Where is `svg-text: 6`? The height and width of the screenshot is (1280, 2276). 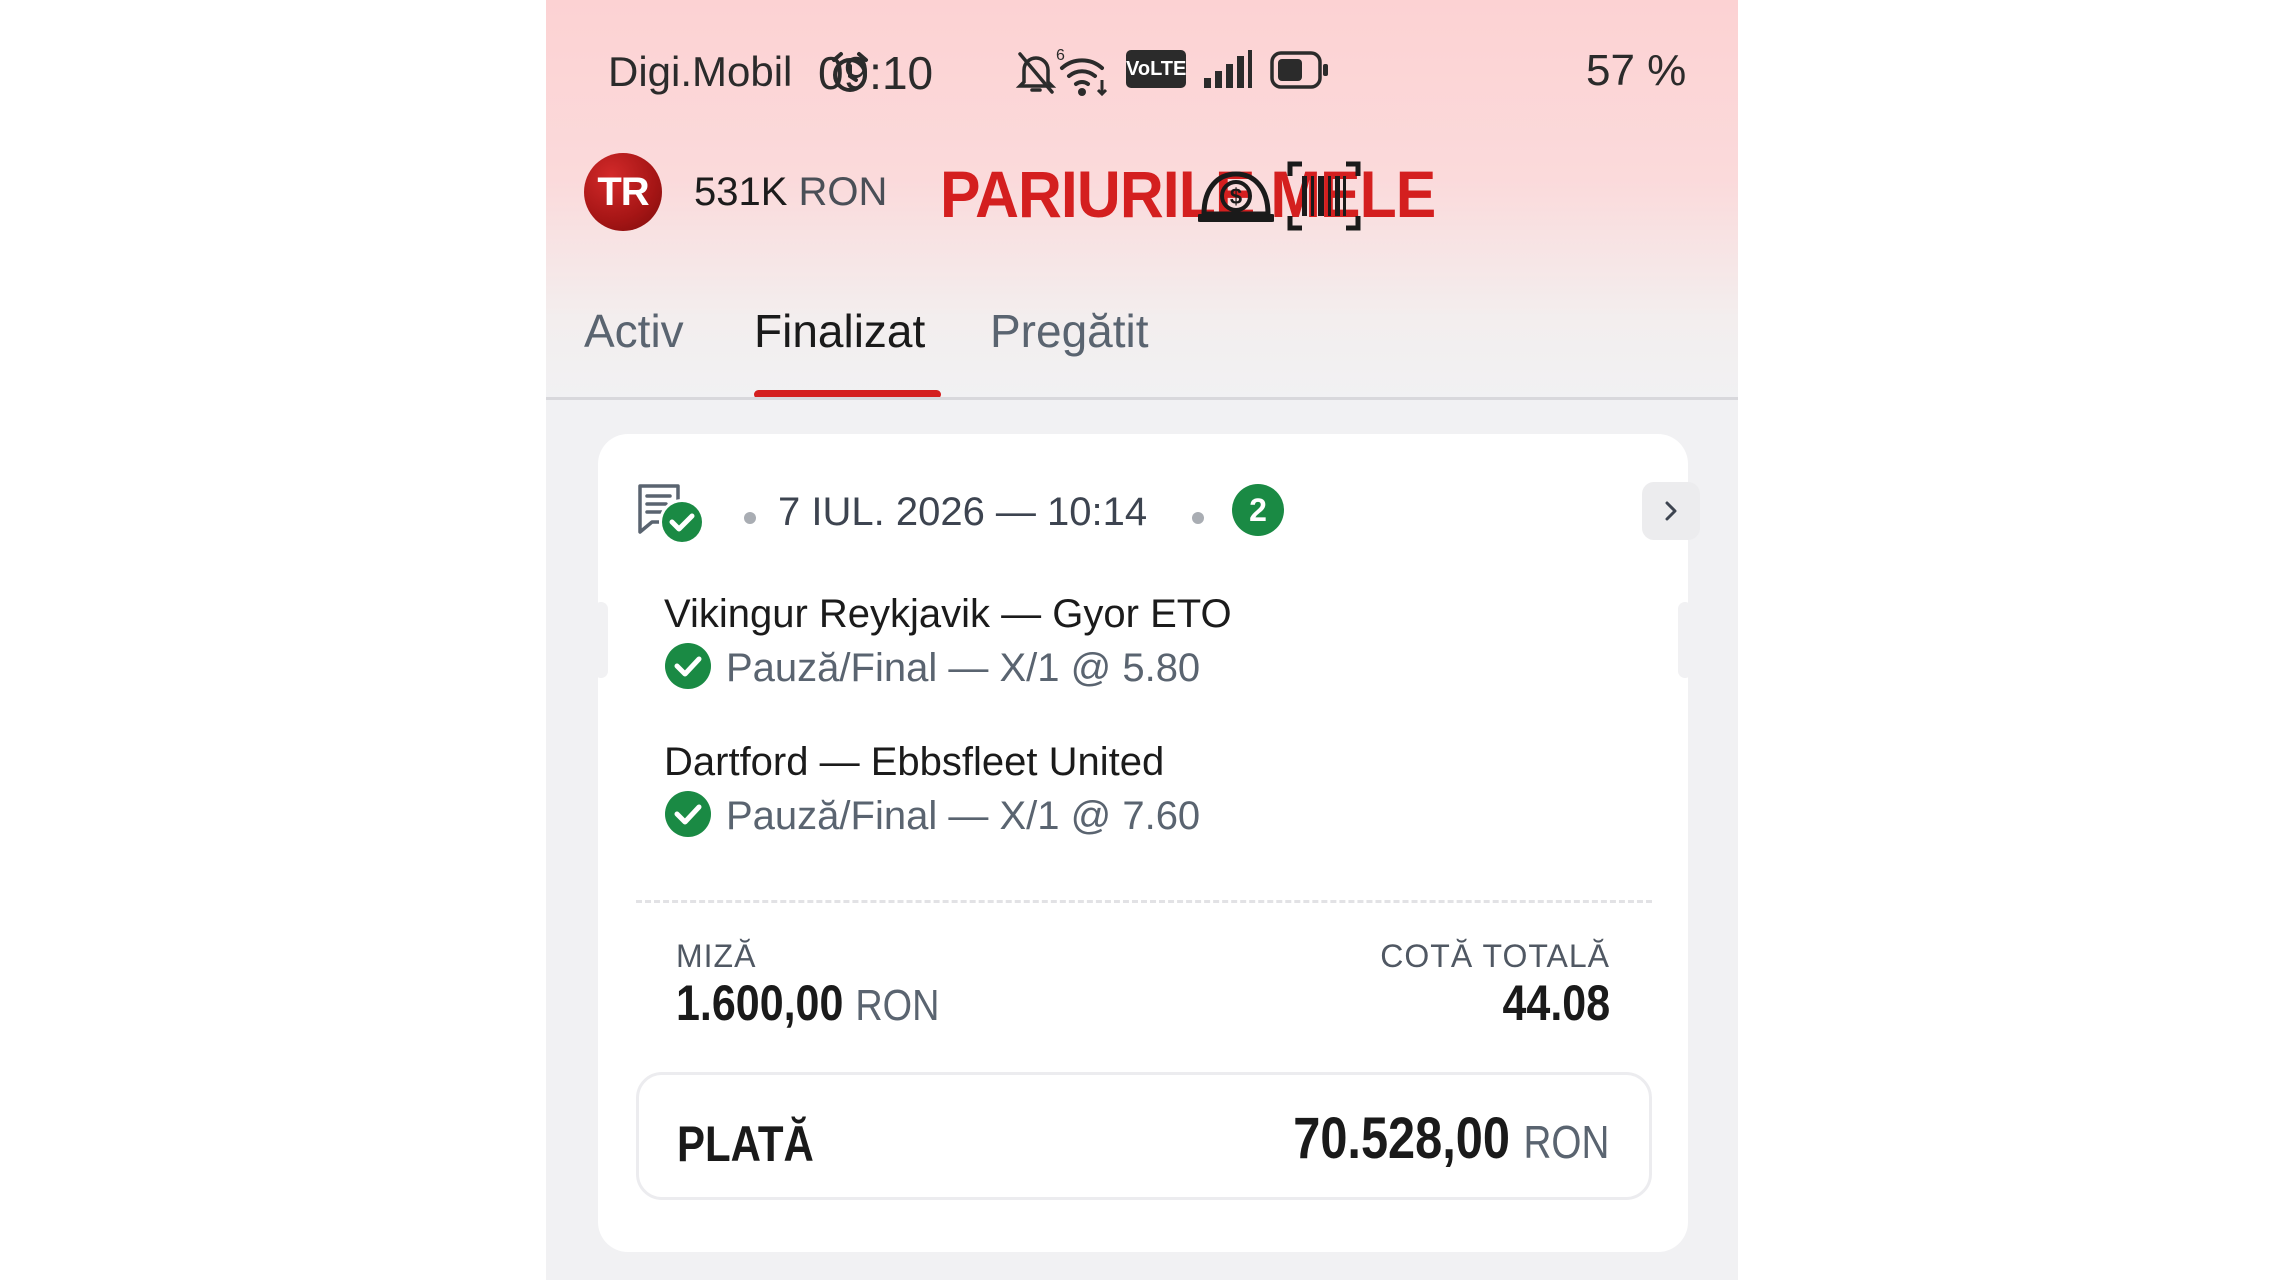
svg-text: 6 is located at coordinates (1060, 55).